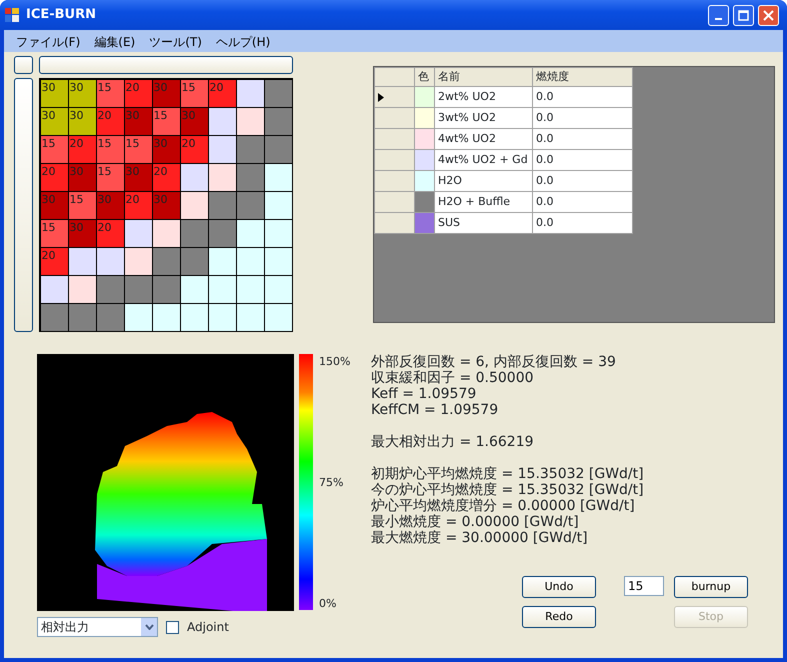 This screenshot has height=662, width=787. Describe the element at coordinates (559, 617) in the screenshot. I see `redo-button: Redo` at that location.